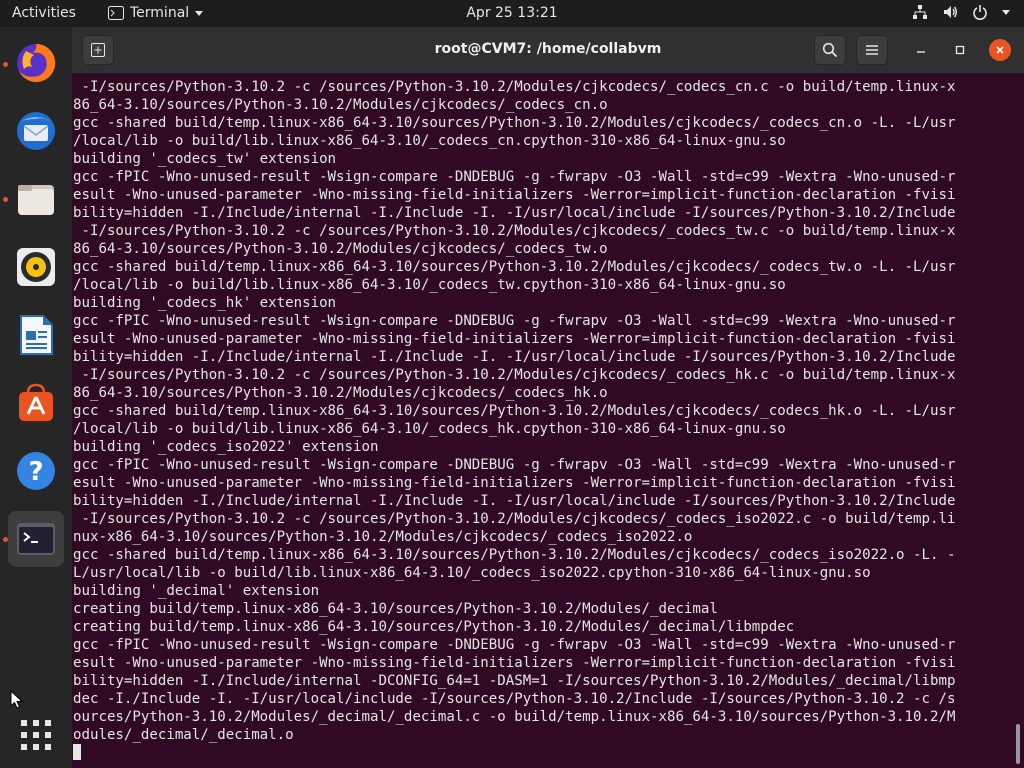 Image resolution: width=1024 pixels, height=768 pixels. Describe the element at coordinates (548, 50) in the screenshot. I see `terminal-header-bar: root@CVM7: /home/collabvm` at that location.